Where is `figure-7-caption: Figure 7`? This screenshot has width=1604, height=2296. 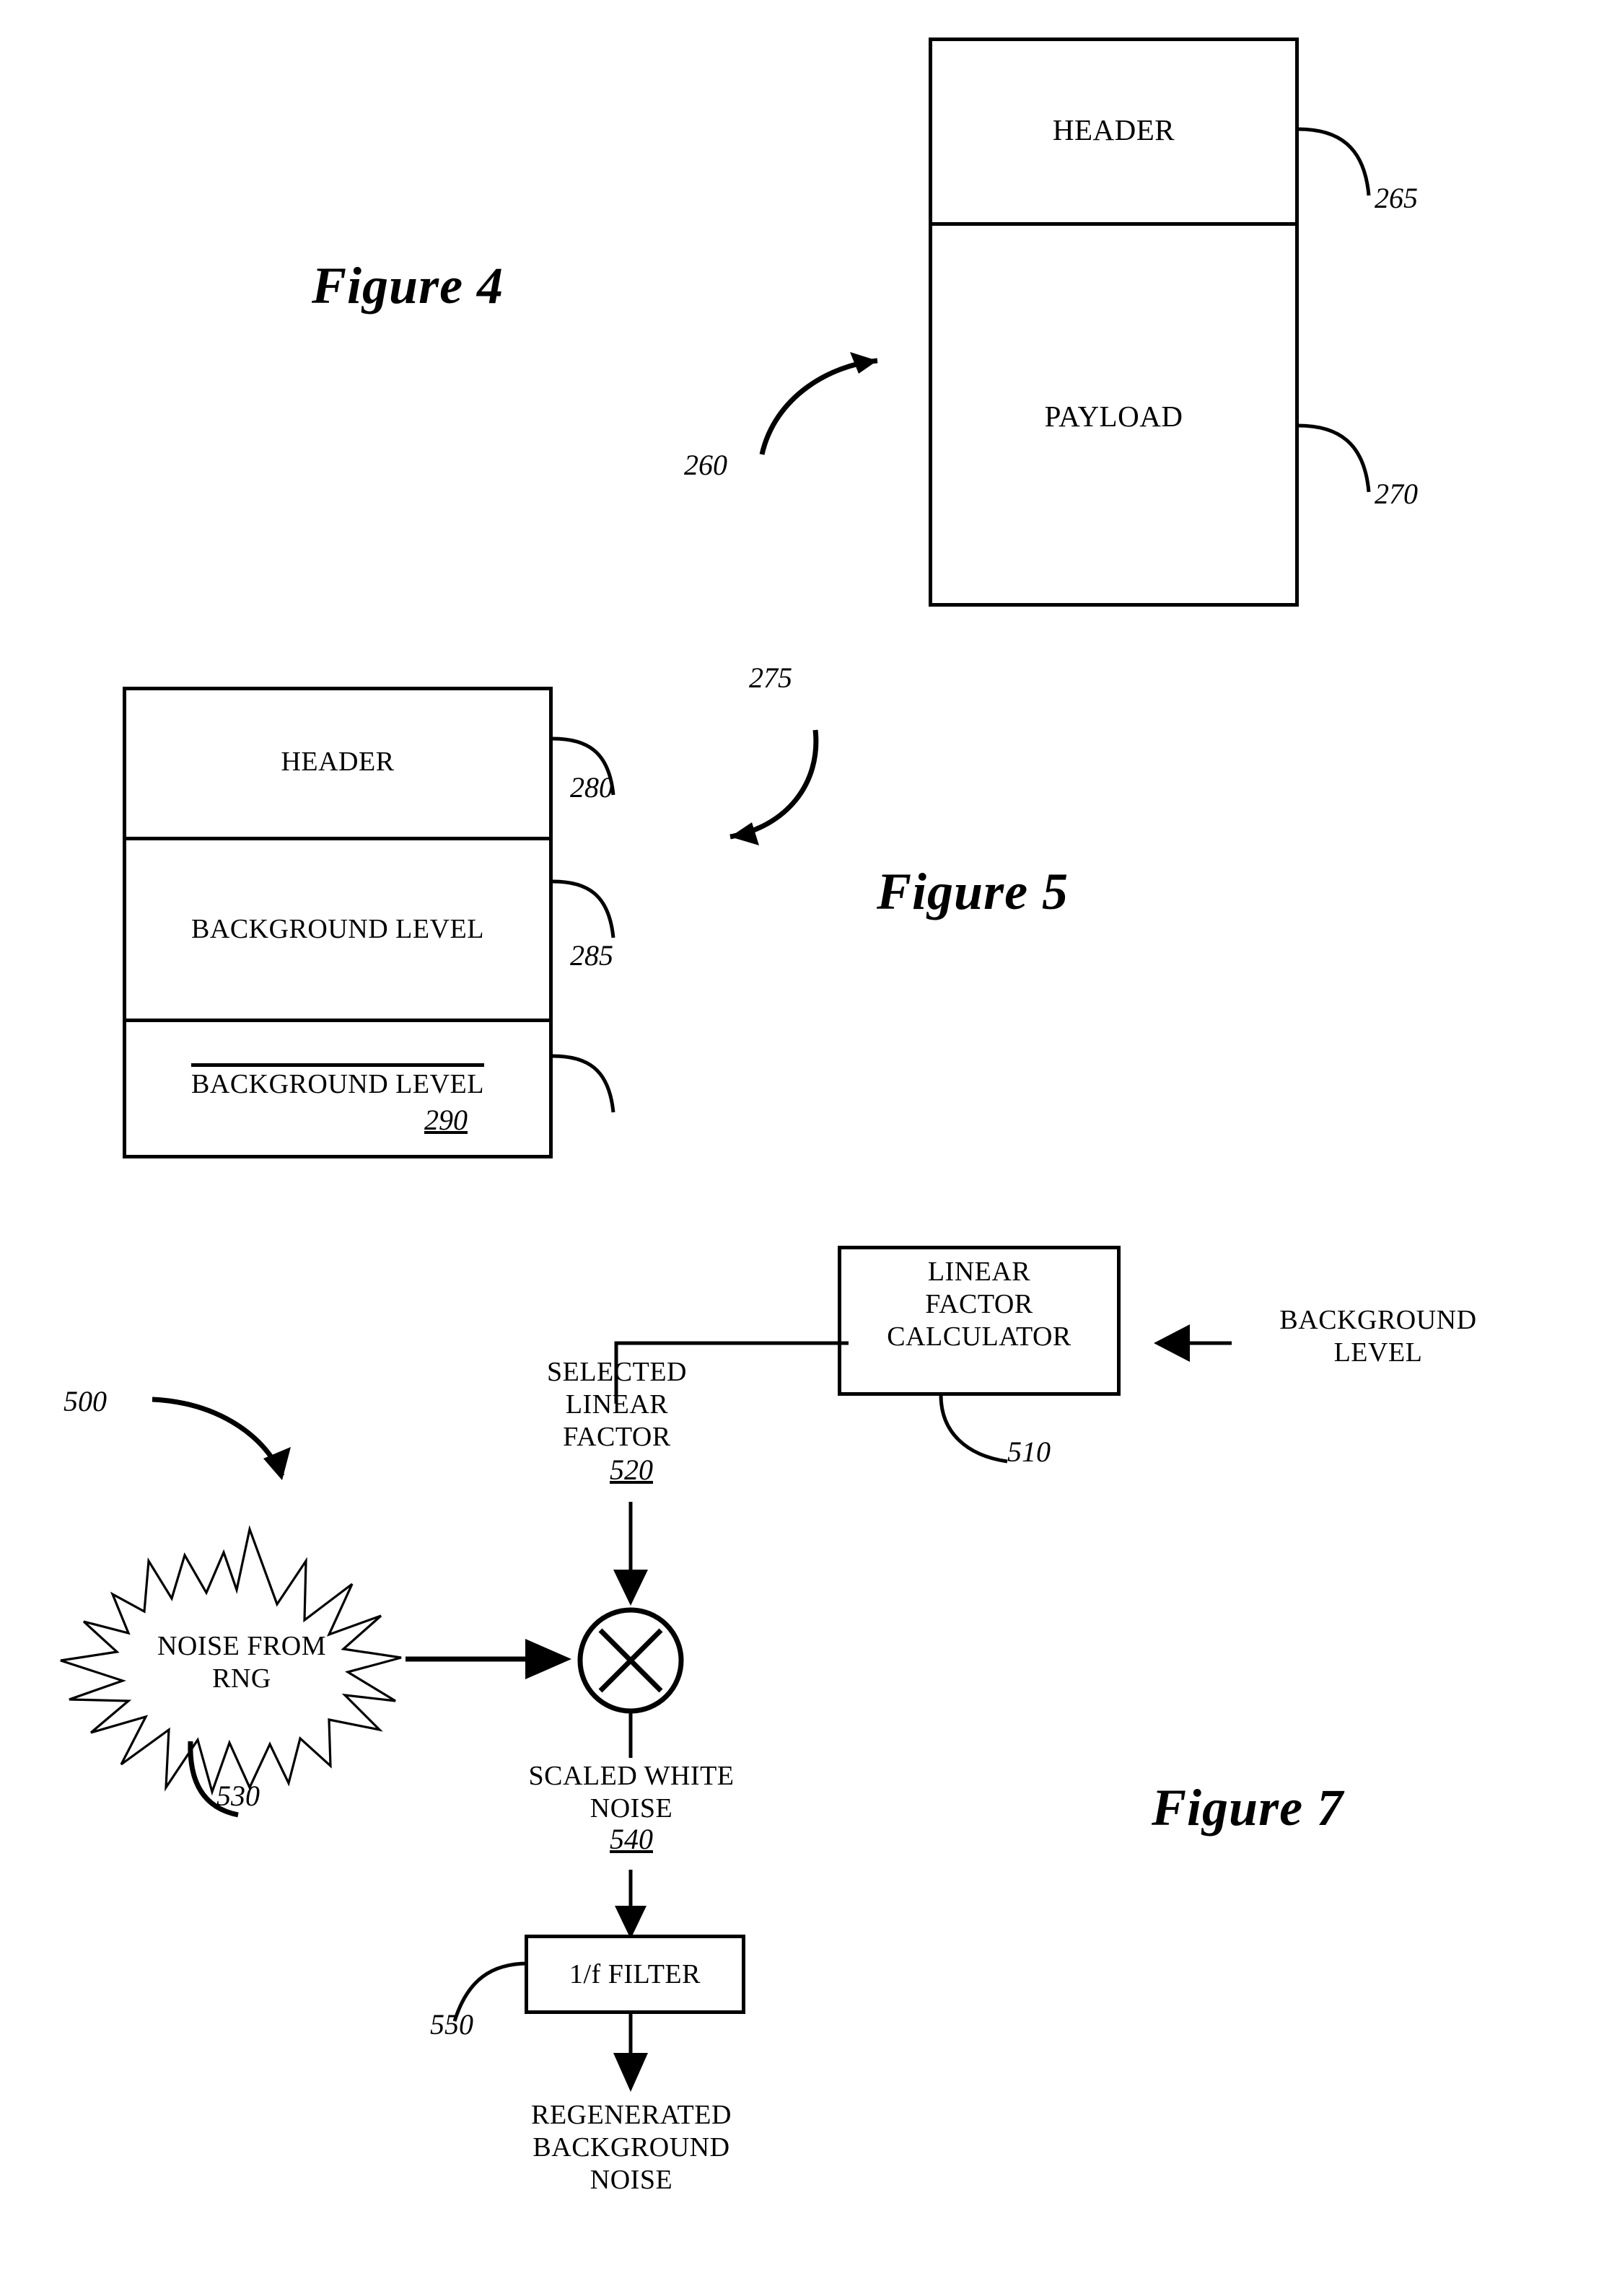
figure-7-caption: Figure 7 is located at coordinates (1248, 1808).